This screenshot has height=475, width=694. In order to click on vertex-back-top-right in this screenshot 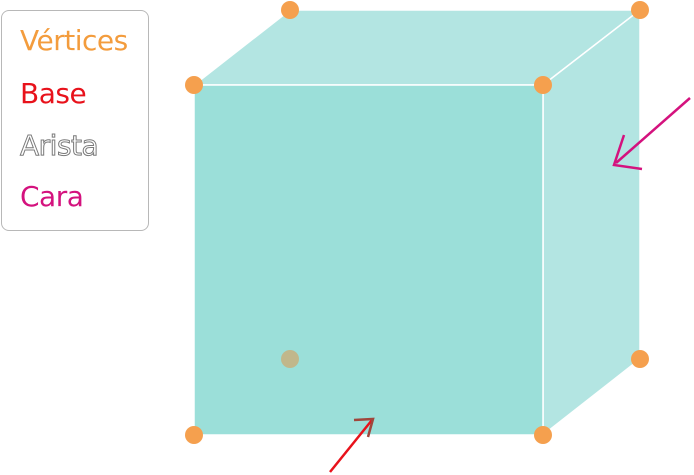, I will do `click(640, 10)`.